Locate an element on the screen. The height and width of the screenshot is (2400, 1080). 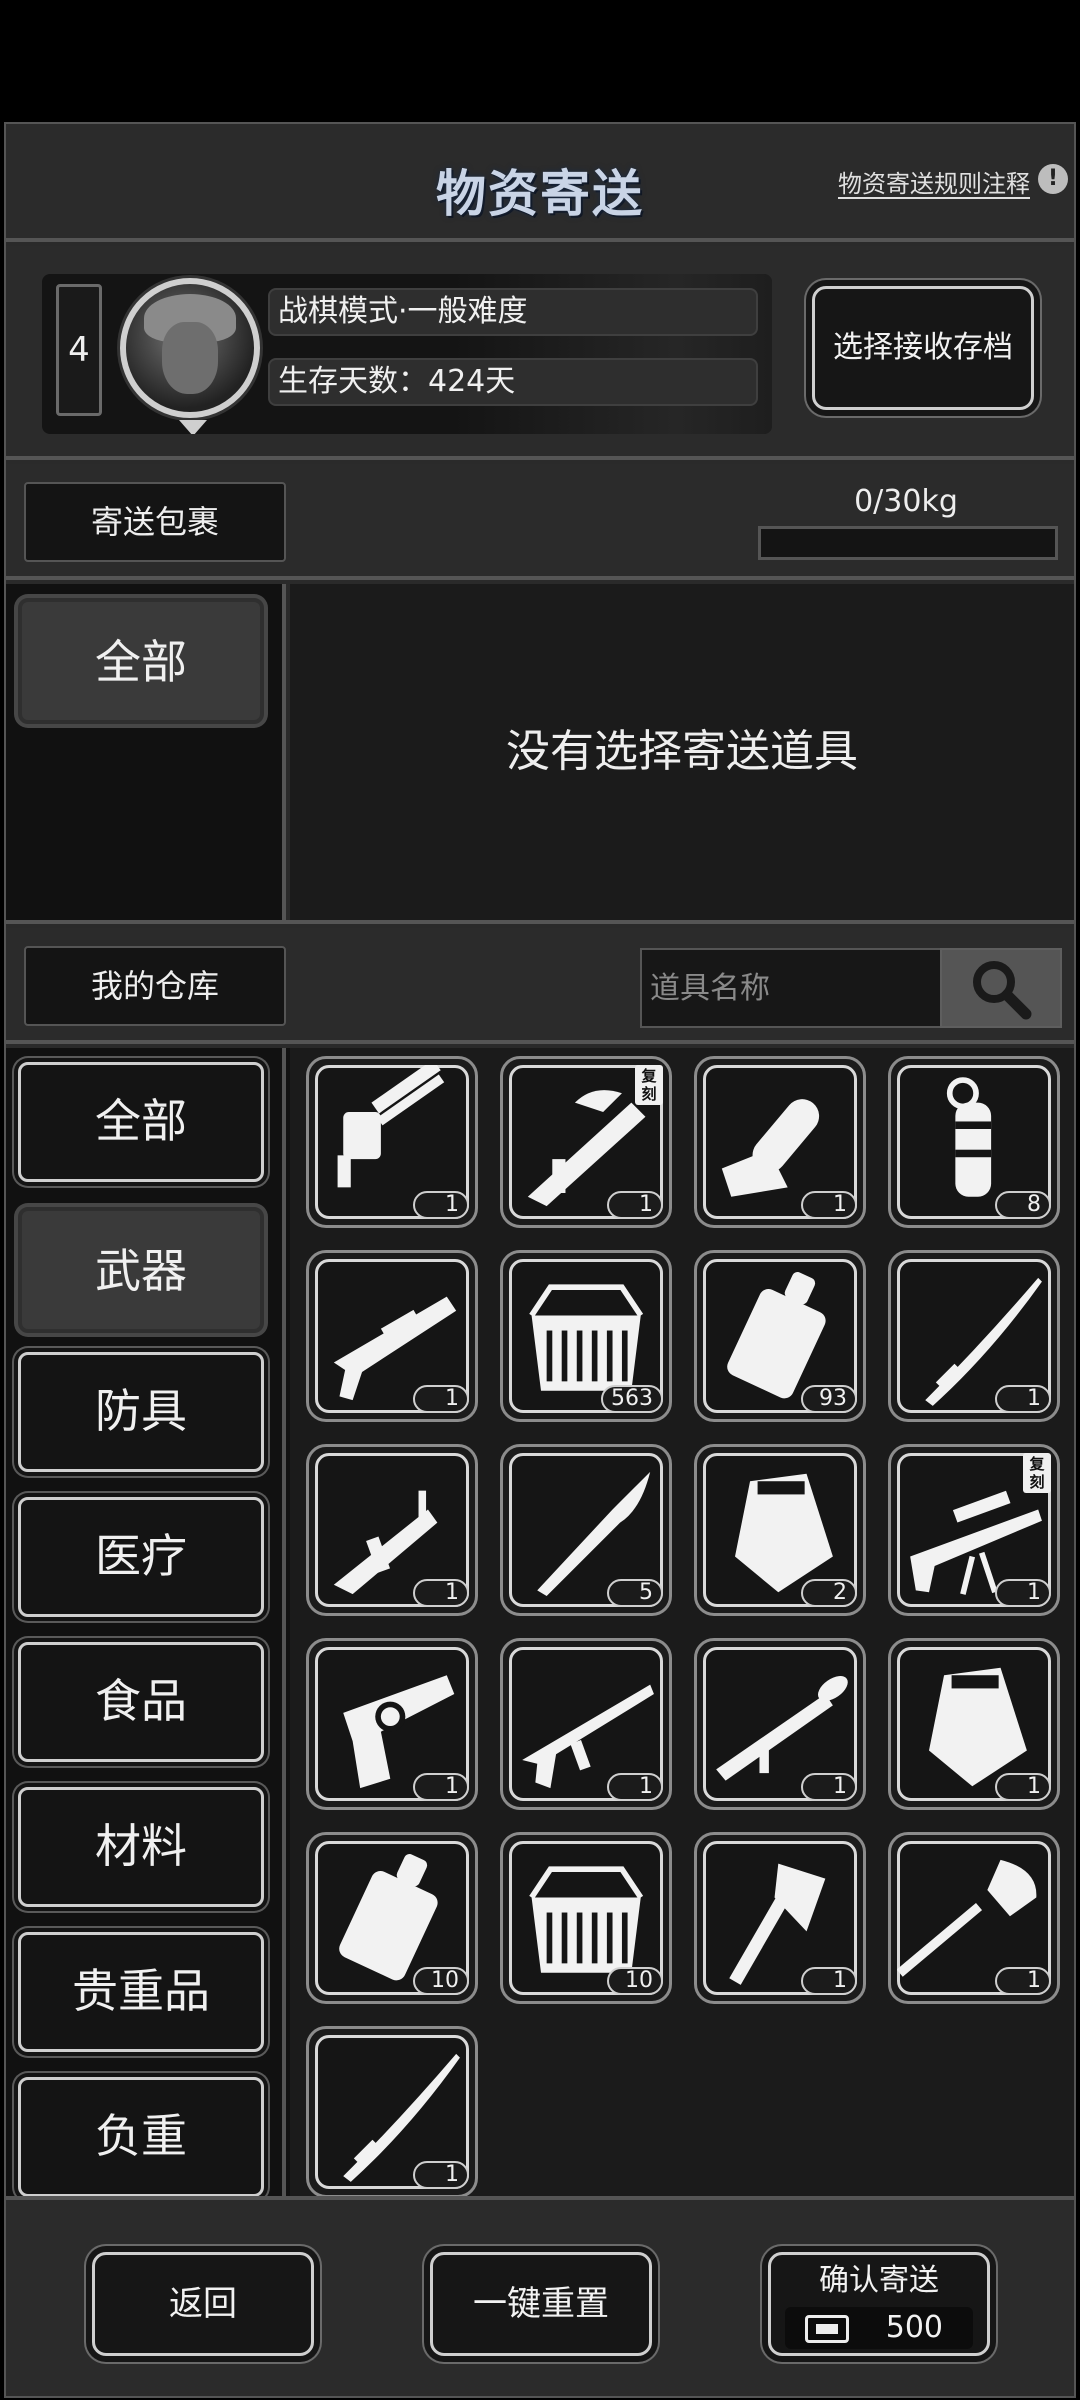
parcel-category-sidebar: 全部 is located at coordinates (146, 752).